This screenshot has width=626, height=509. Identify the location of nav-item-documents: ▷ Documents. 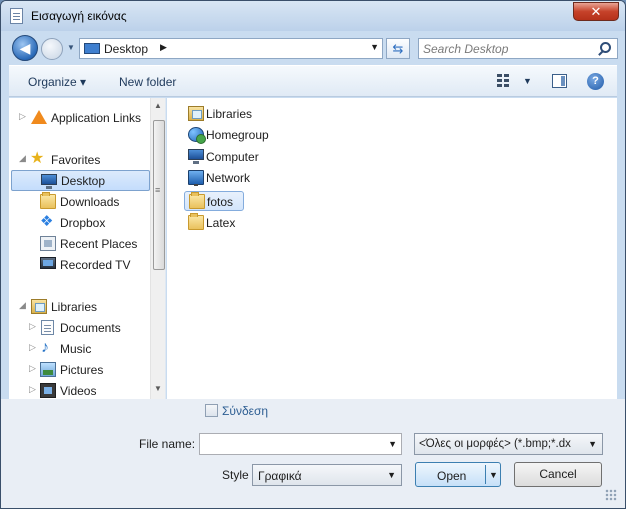
(79, 327).